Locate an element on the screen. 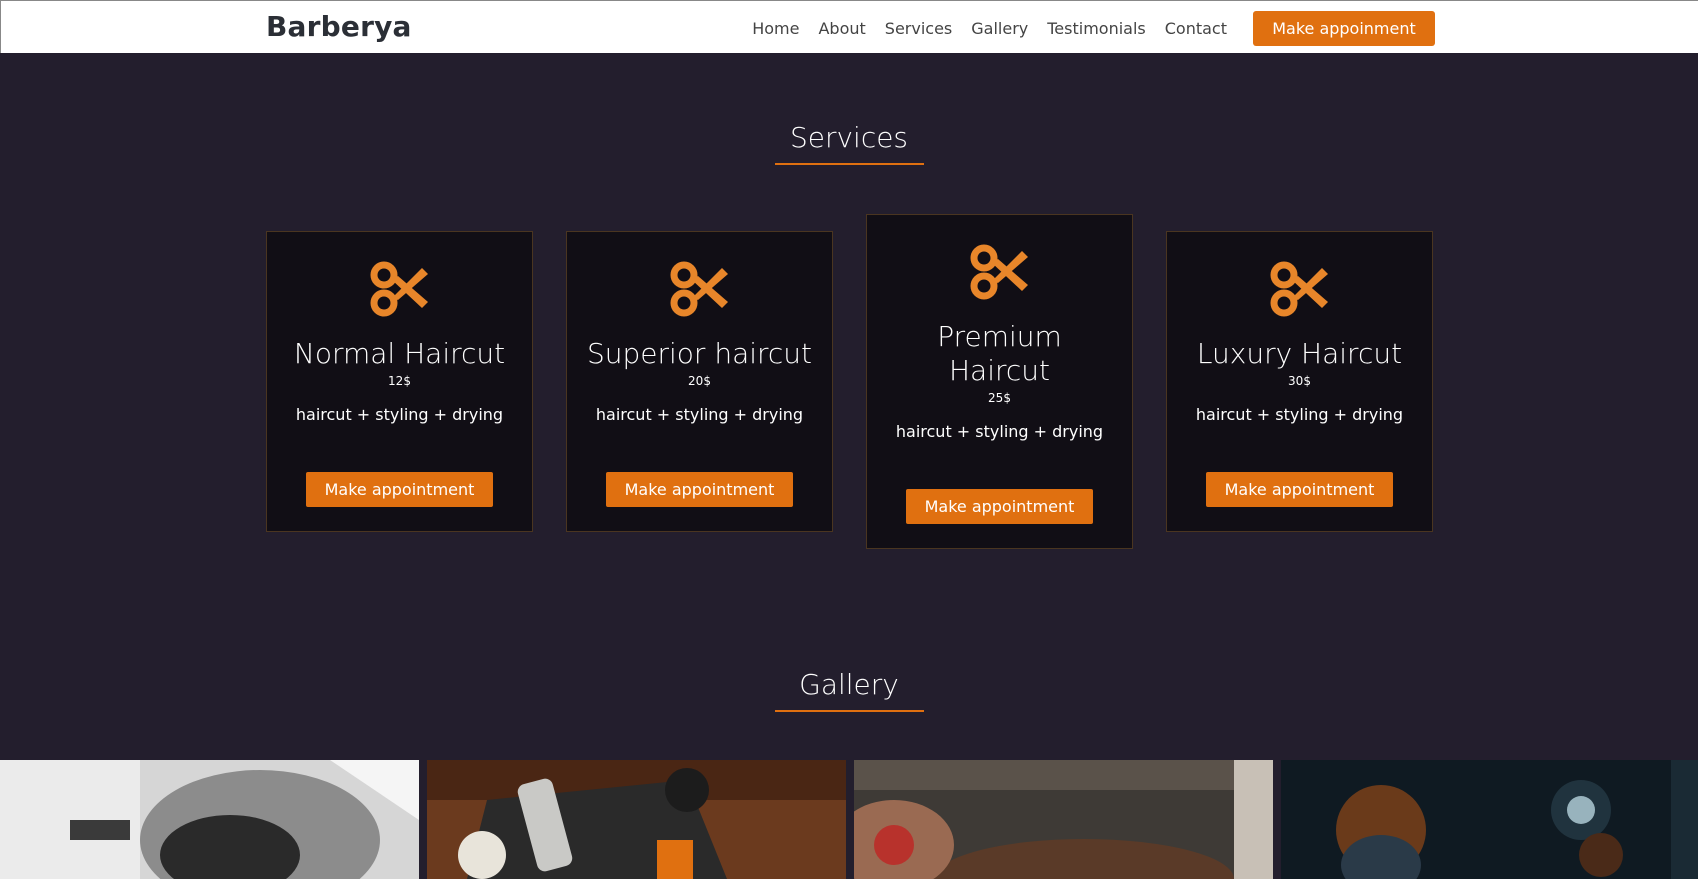 Image resolution: width=1698 pixels, height=879 pixels. service-price: 12$ is located at coordinates (399, 381).